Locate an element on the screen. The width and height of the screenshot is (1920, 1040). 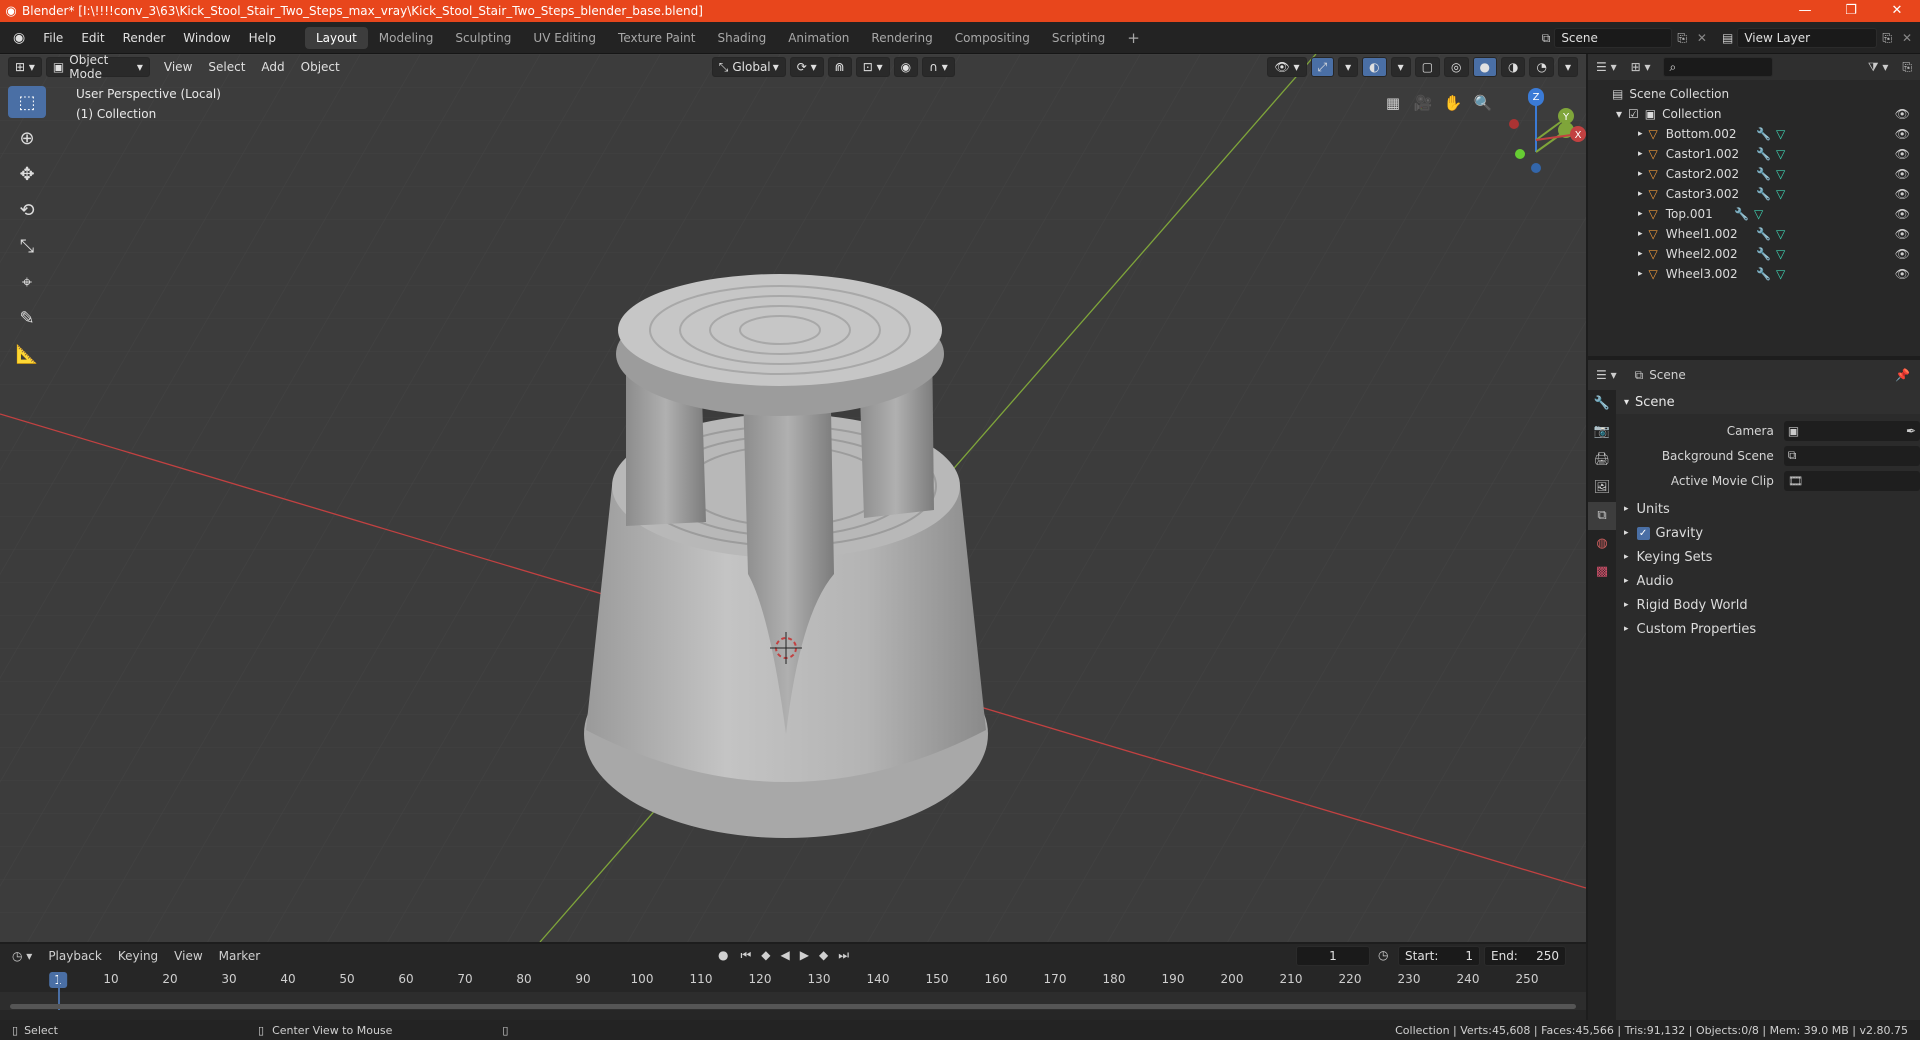
gravity-panel-header: ▸ ✓ Gravity is located at coordinates (1768, 533).